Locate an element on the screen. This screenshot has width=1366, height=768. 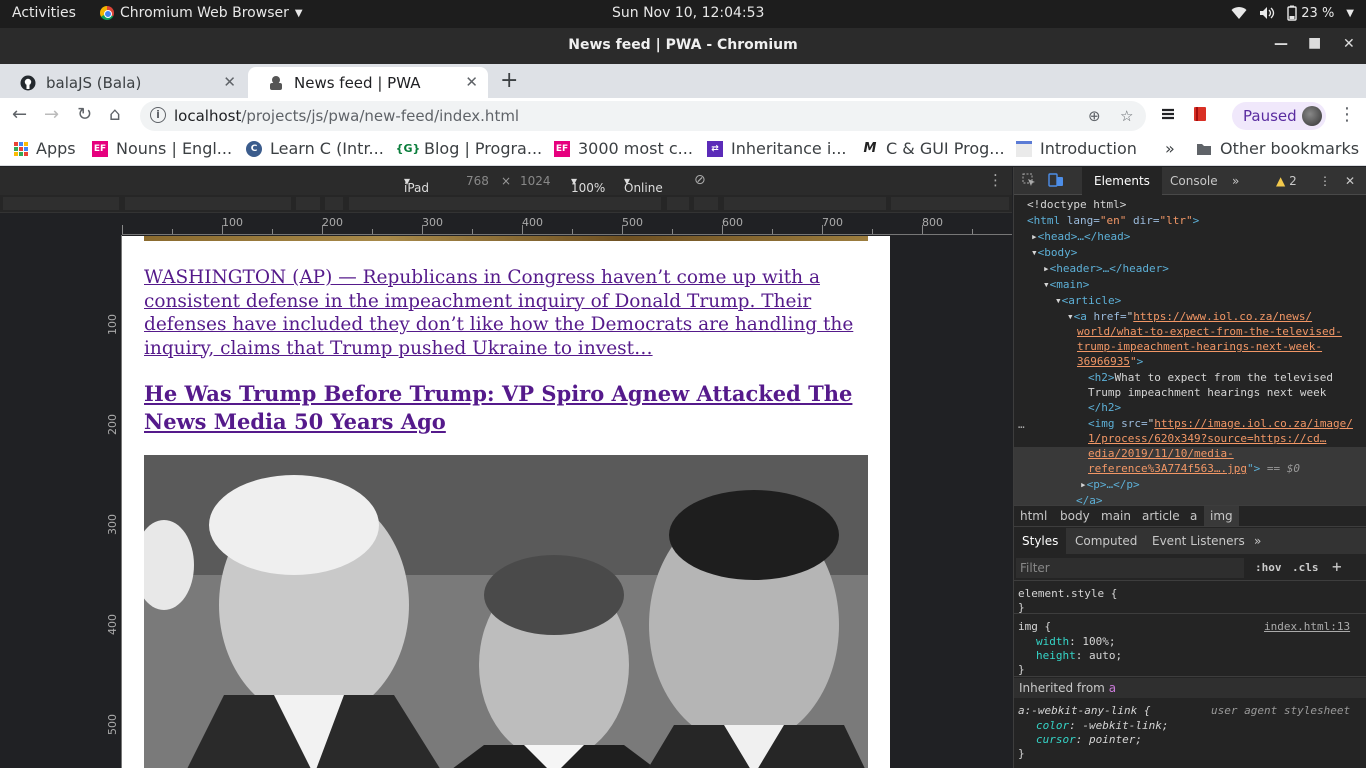
breadcrumb-item: body is located at coordinates (1075, 516).